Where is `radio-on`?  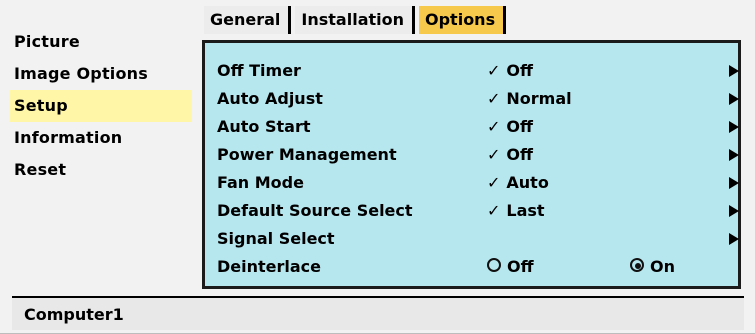 radio-on is located at coordinates (637, 265).